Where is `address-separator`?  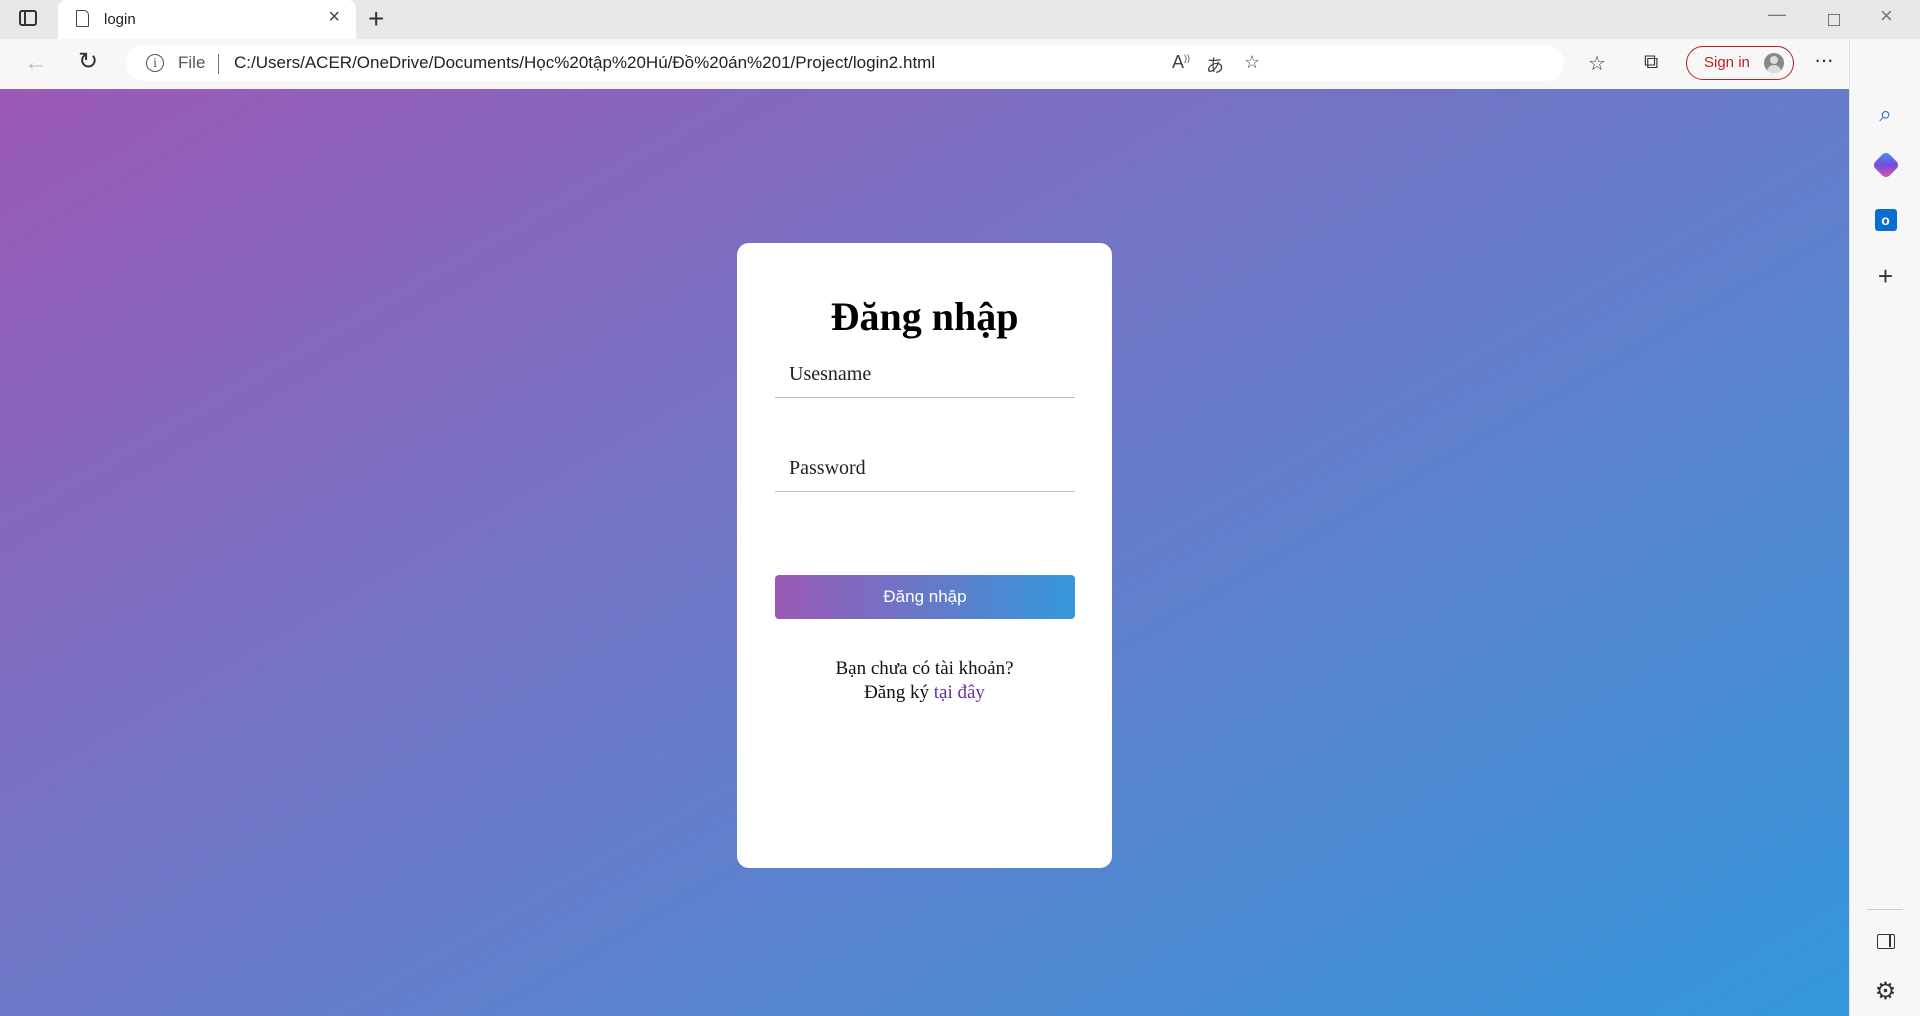
address-separator is located at coordinates (218, 64).